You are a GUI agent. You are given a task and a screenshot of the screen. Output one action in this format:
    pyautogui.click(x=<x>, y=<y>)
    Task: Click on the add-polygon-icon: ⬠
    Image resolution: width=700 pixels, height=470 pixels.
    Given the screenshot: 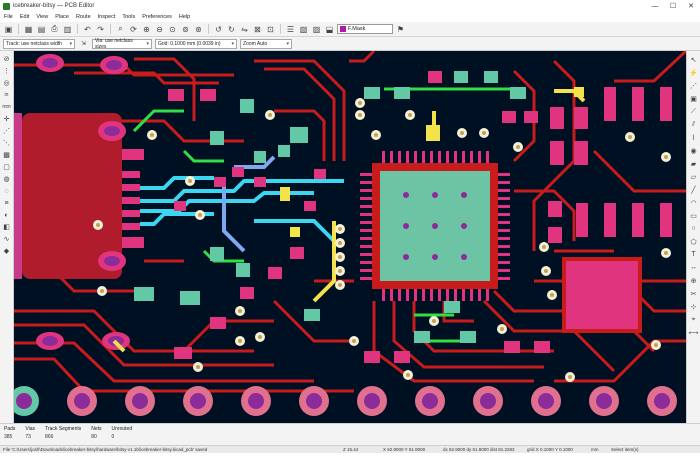 What is the action you would take?
    pyautogui.click(x=693, y=241)
    